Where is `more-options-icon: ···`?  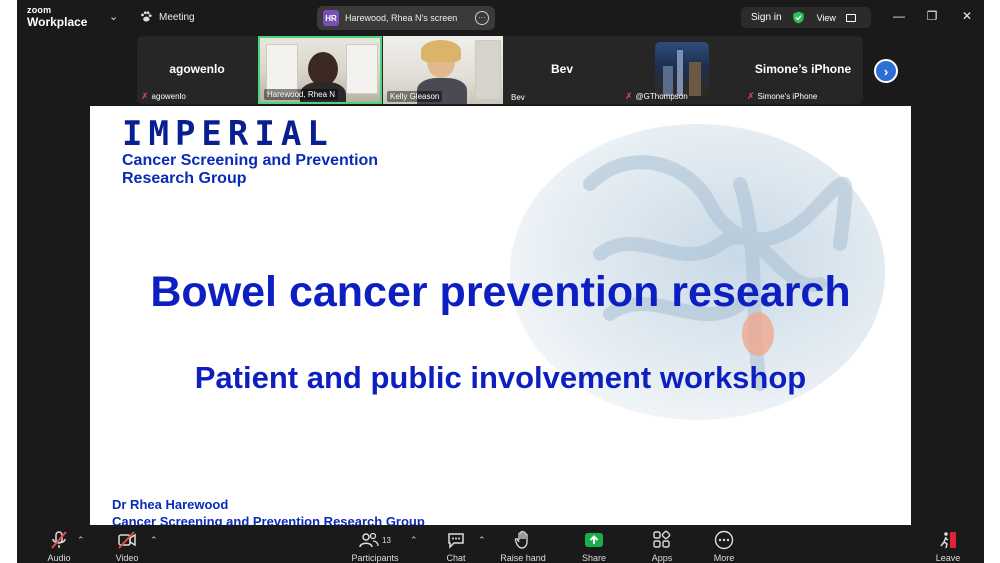 more-options-icon: ··· is located at coordinates (482, 18).